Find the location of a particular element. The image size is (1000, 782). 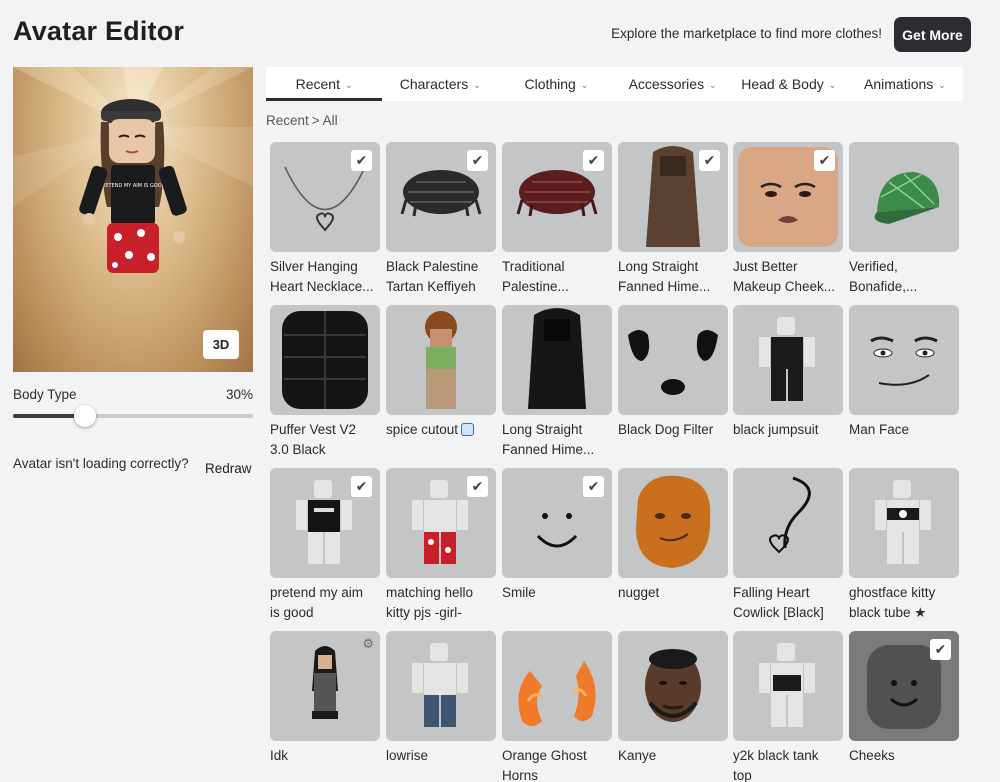

item-name: pretend my aim is good is located at coordinates (326, 603).